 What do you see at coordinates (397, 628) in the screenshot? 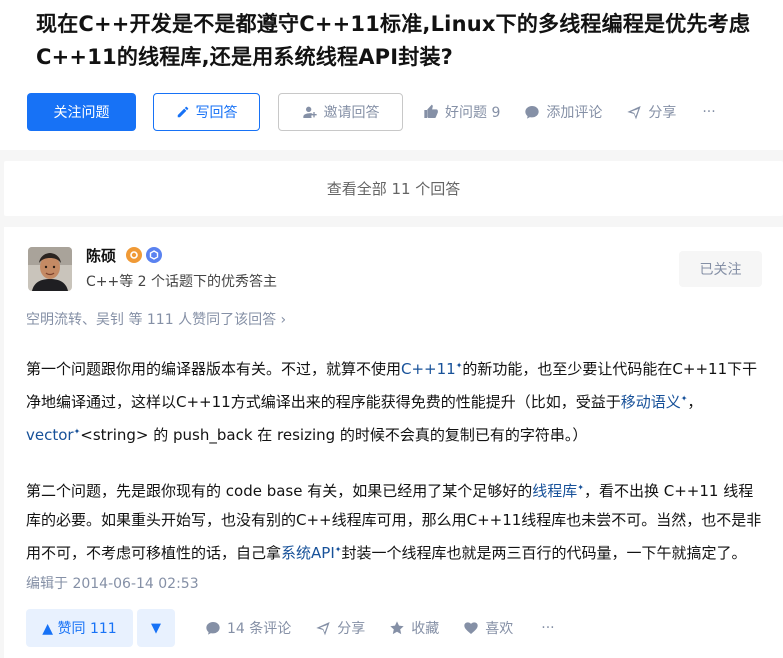
I see `star-icon` at bounding box center [397, 628].